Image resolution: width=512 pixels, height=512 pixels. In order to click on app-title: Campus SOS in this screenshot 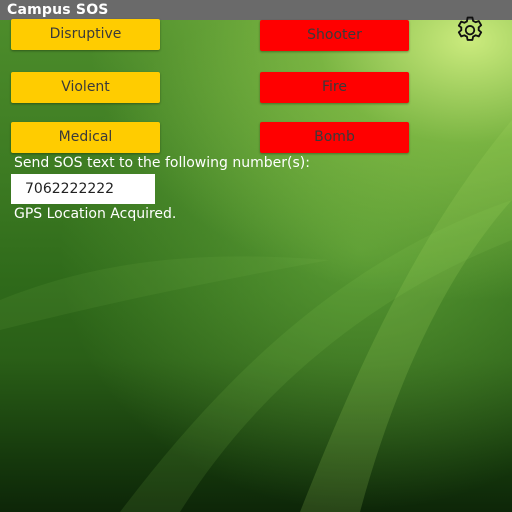, I will do `click(58, 10)`.